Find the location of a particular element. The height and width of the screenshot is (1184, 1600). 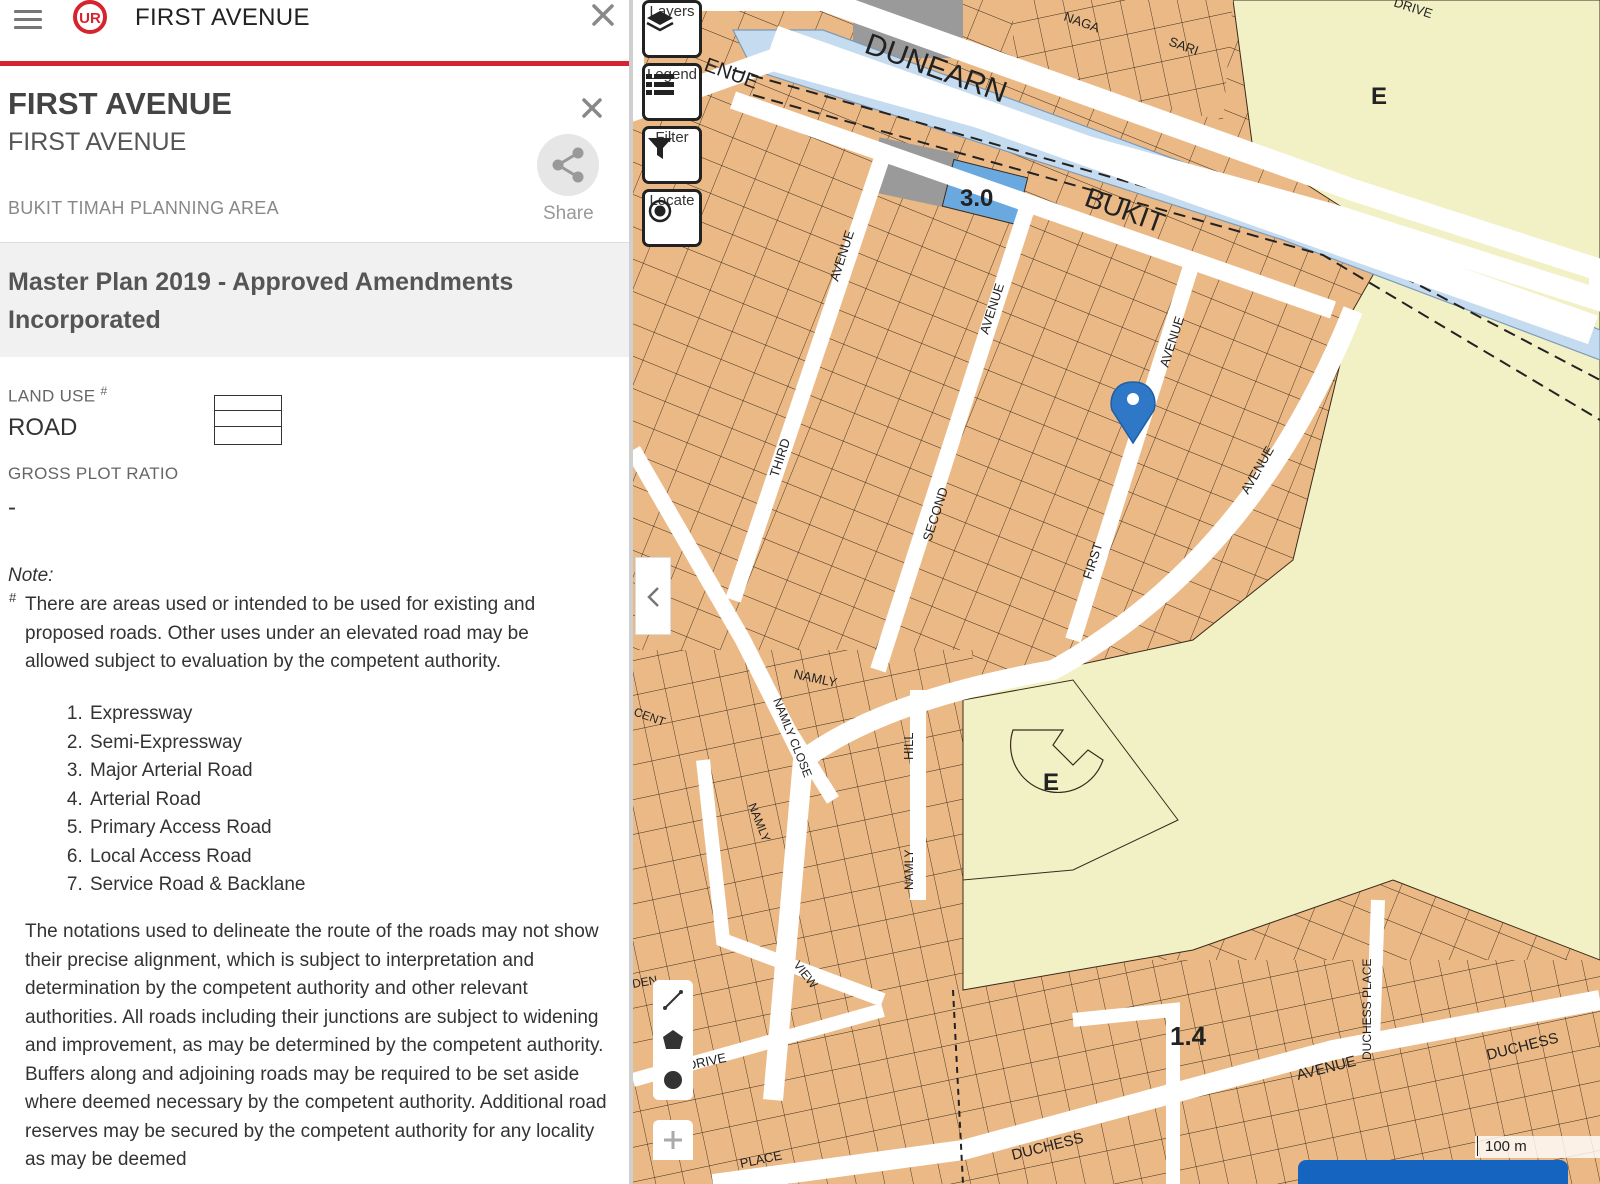

scale-bar: 100 m is located at coordinates (1537, 1147).